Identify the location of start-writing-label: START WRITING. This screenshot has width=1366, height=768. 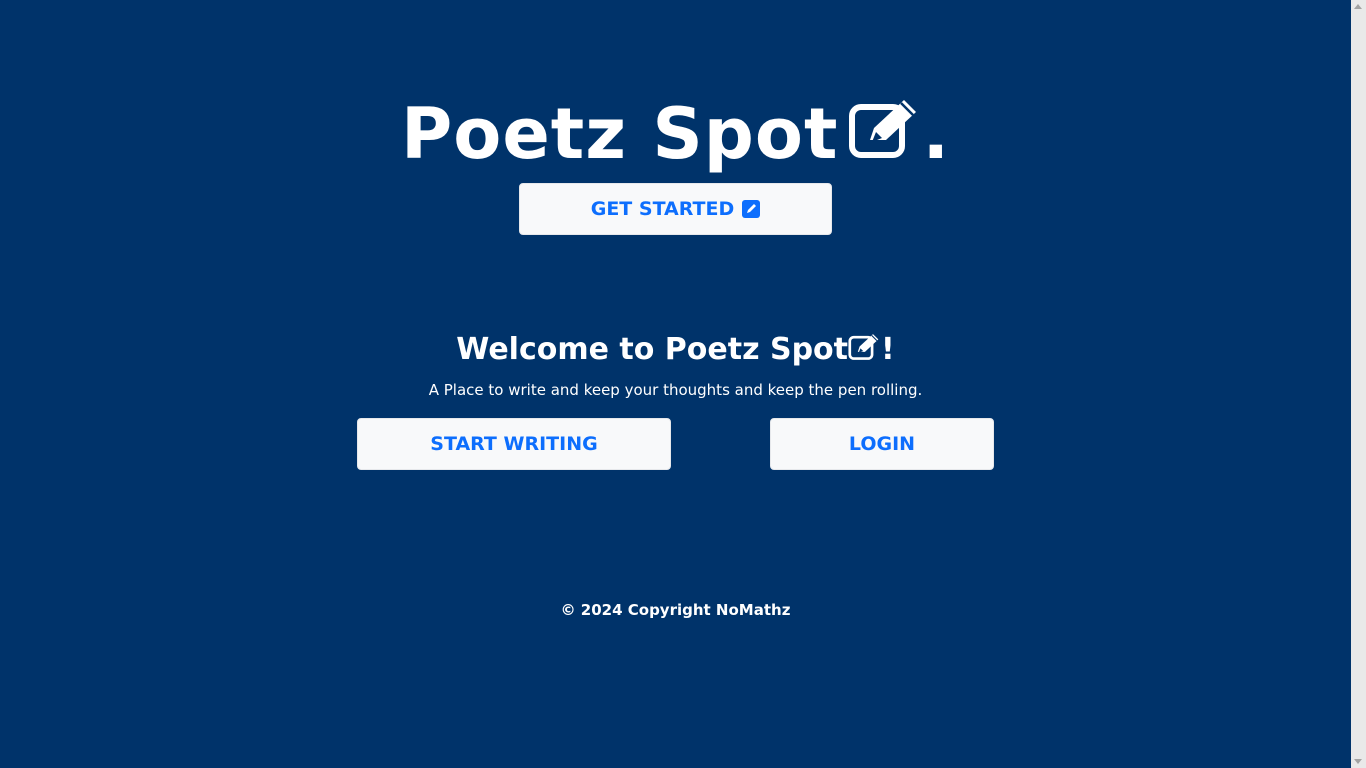
(514, 444).